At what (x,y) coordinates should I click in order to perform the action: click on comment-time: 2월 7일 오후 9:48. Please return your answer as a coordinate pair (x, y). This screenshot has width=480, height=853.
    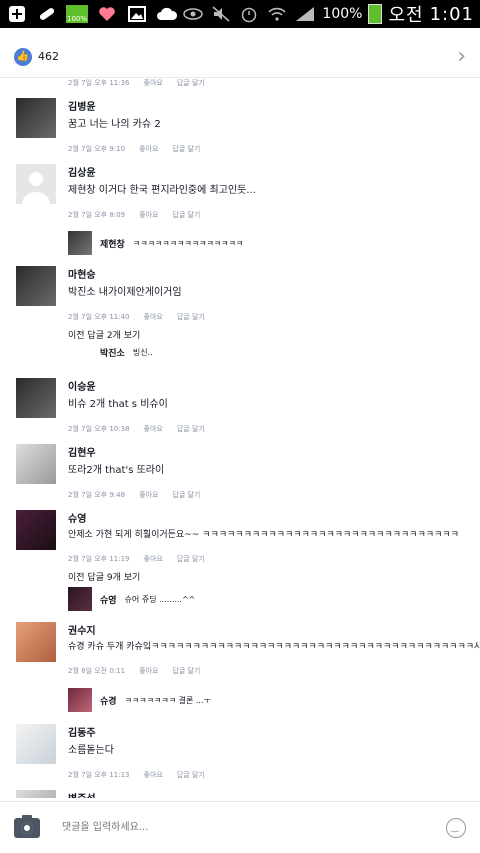
    Looking at the image, I should click on (97, 495).